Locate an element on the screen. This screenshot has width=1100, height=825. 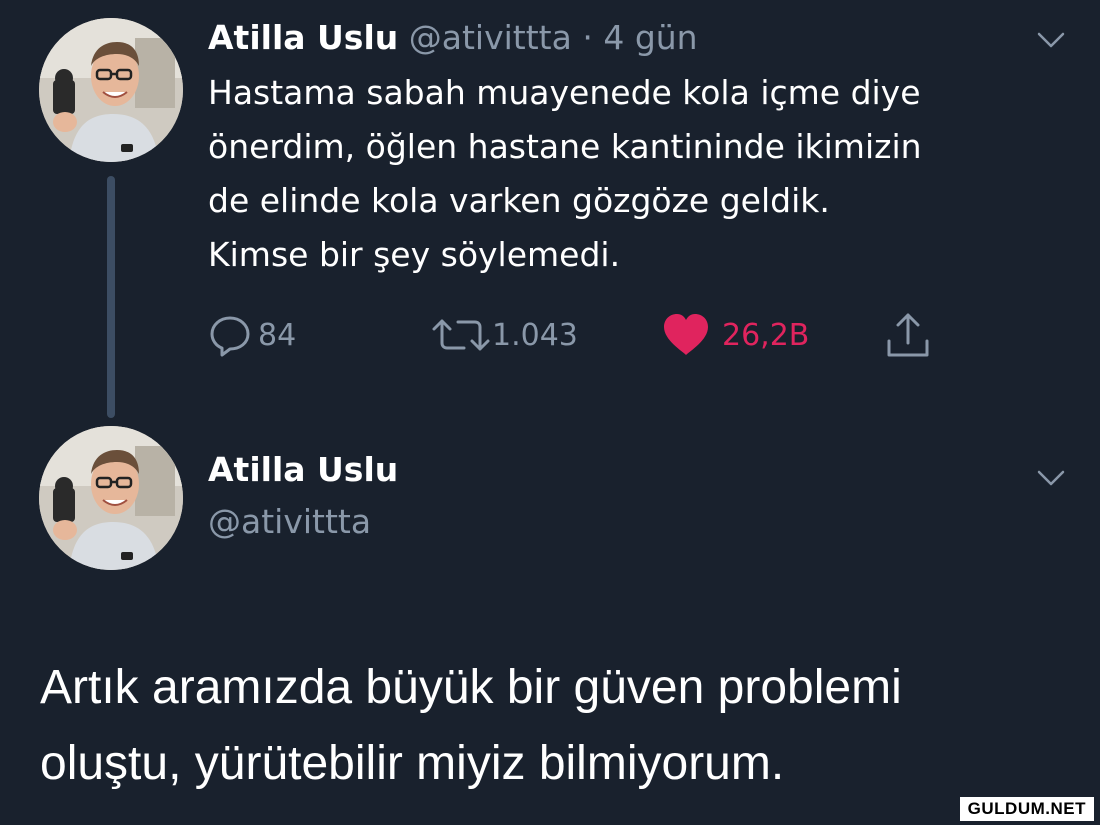
retweet-button: 1.043 is located at coordinates (504, 335).